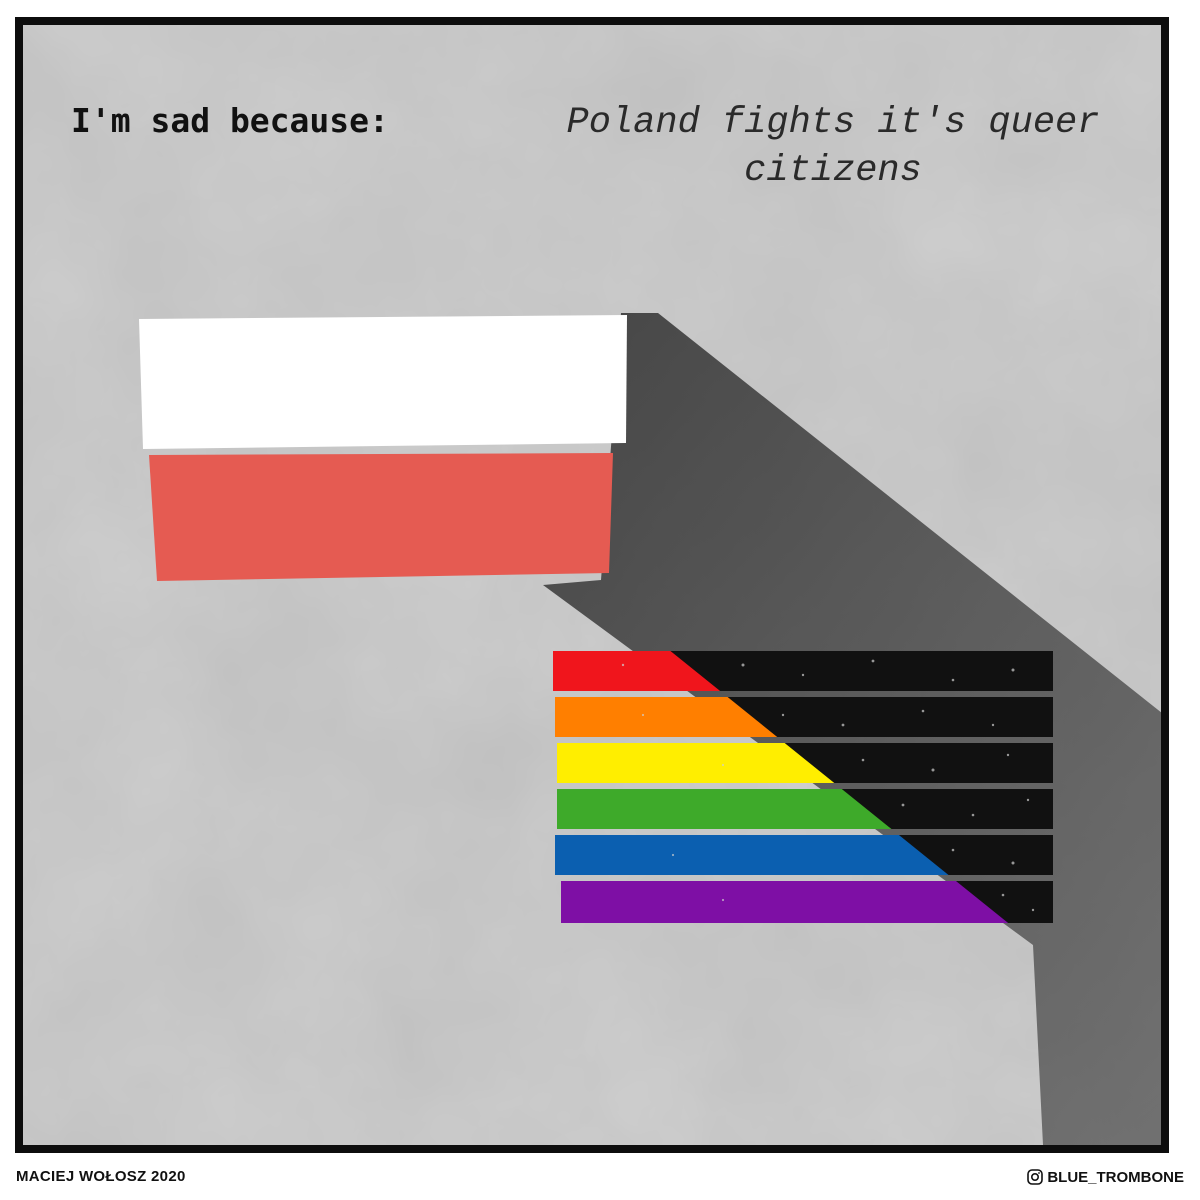  What do you see at coordinates (230, 120) in the screenshot?
I see `caption-label: I'm sad because:` at bounding box center [230, 120].